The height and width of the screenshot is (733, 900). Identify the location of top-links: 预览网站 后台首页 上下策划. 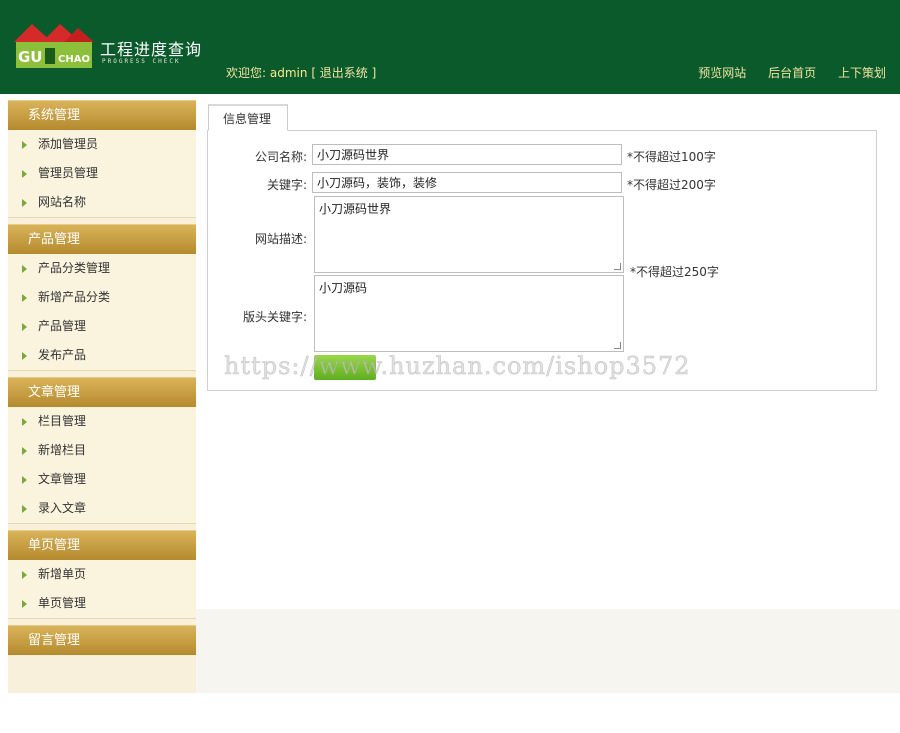
(783, 72).